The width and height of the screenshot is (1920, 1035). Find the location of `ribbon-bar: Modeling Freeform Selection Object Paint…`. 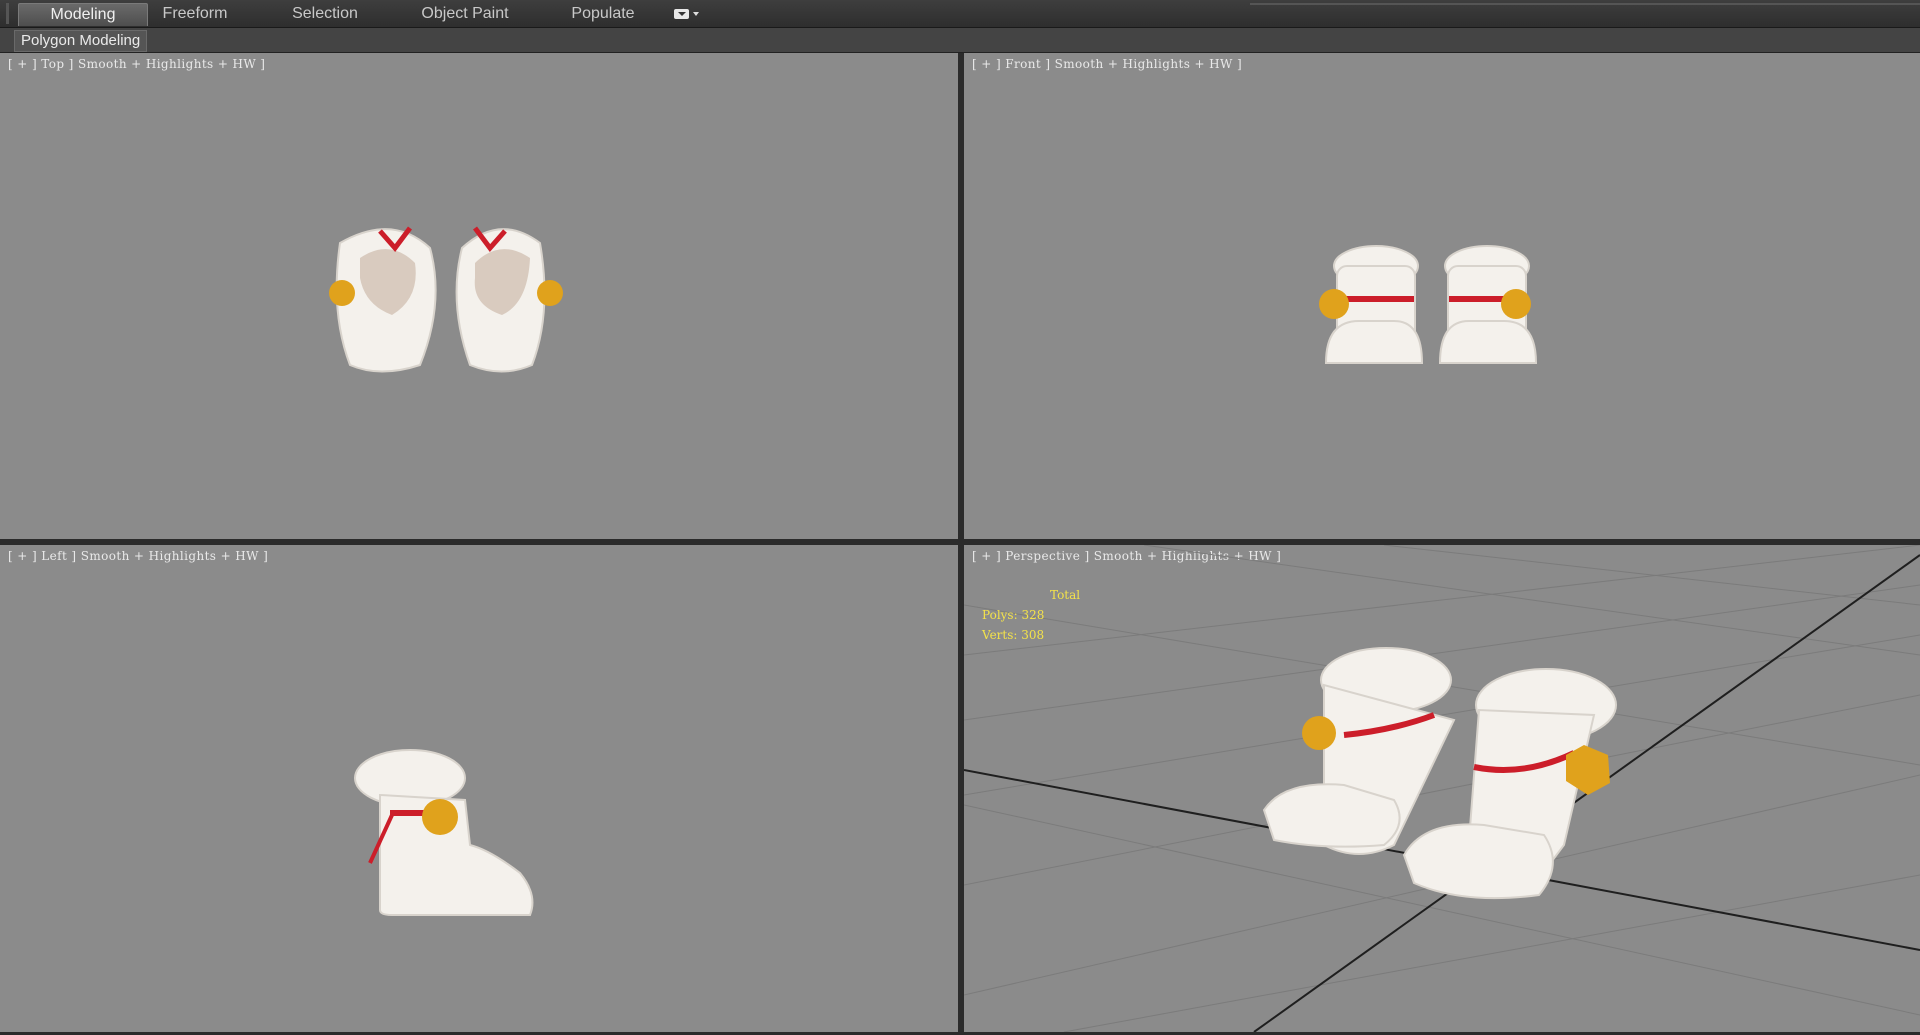

ribbon-bar: Modeling Freeform Selection Object Paint… is located at coordinates (960, 14).